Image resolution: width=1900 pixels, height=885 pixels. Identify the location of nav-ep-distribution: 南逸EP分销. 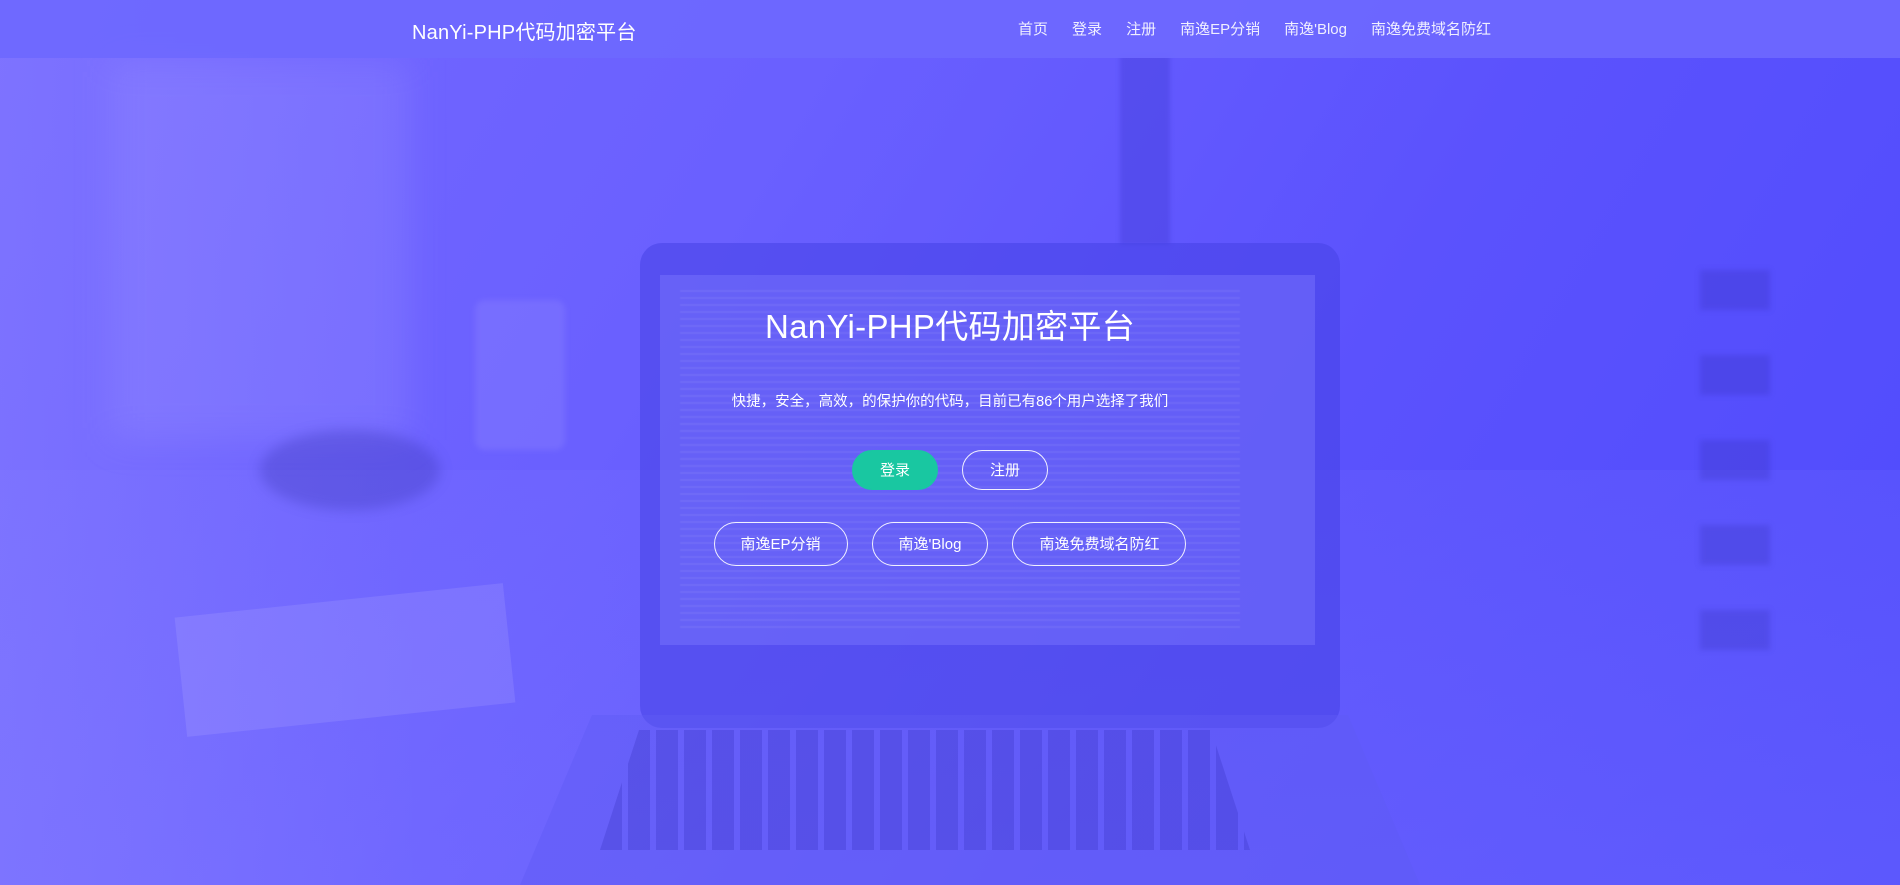
(1220, 28).